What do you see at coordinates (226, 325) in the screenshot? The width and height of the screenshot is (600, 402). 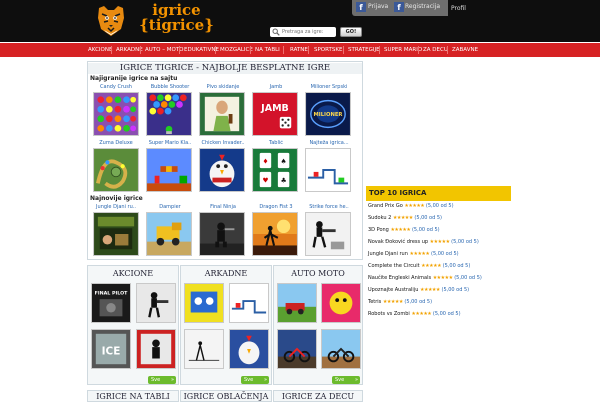 I see `category-panel-arkadne: ARKADNE Sve` at bounding box center [226, 325].